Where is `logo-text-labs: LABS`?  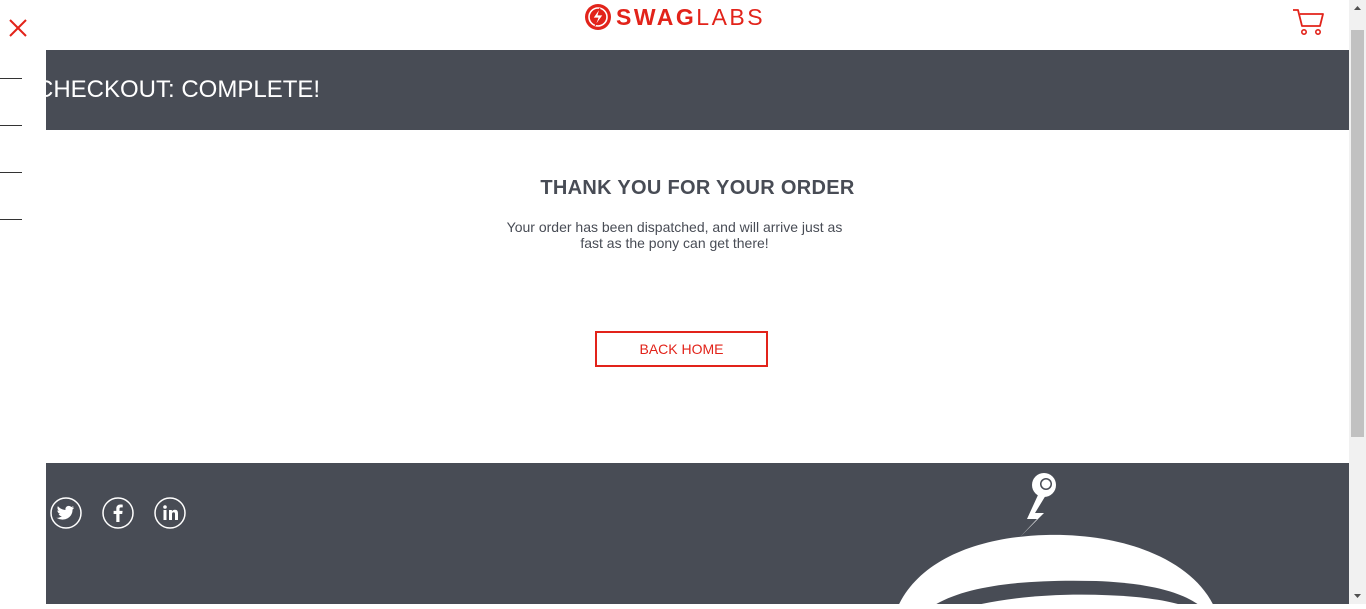
logo-text-labs: LABS is located at coordinates (731, 16).